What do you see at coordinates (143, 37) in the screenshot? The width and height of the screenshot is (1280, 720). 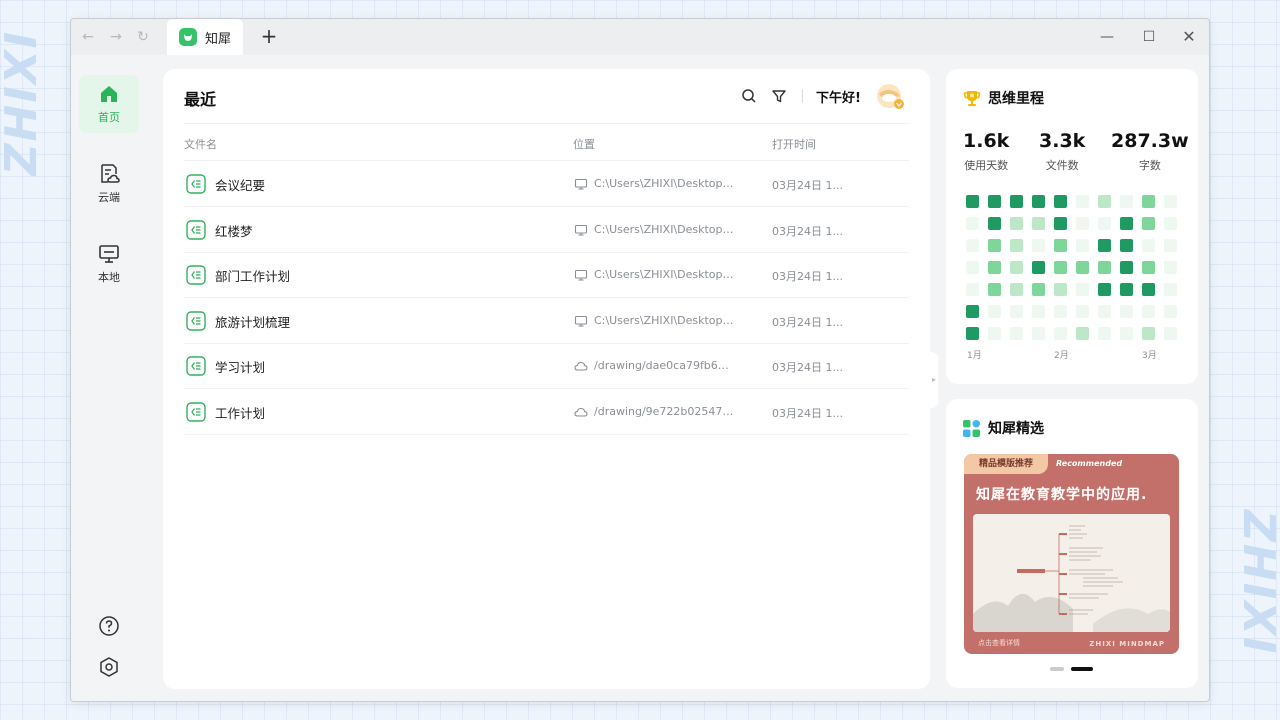 I see `reload-icon: ↻` at bounding box center [143, 37].